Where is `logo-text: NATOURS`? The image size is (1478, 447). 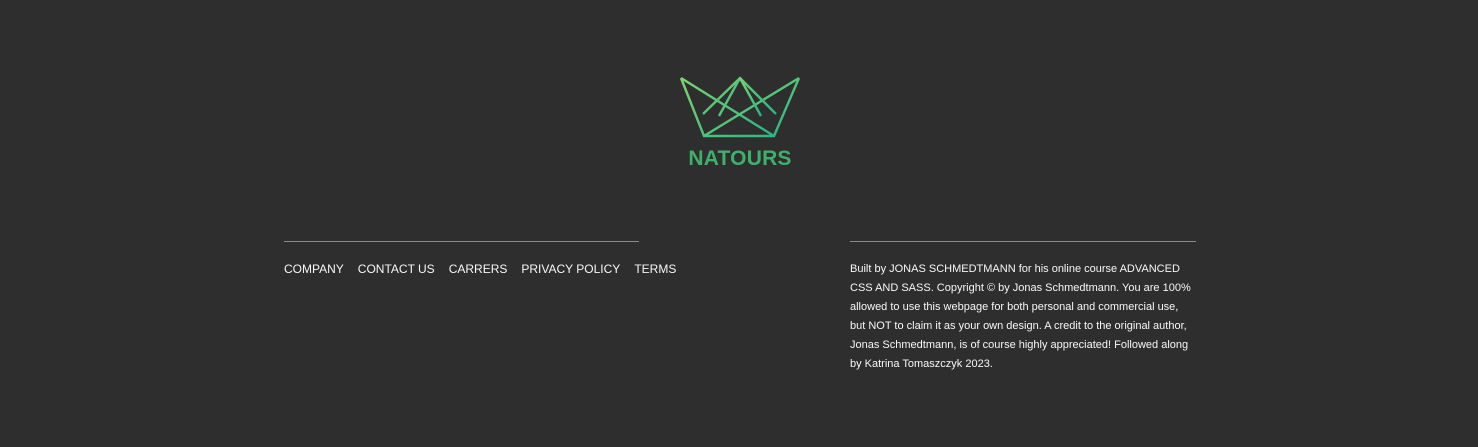 logo-text: NATOURS is located at coordinates (740, 158).